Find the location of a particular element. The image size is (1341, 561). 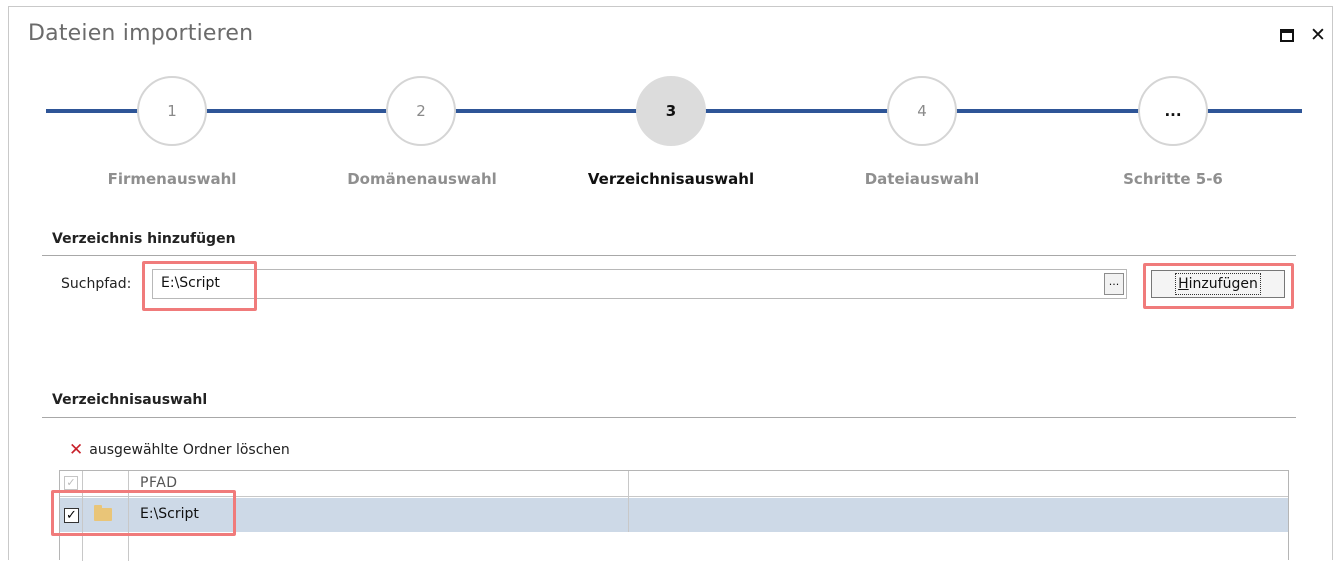

step-2-circle: 2 is located at coordinates (421, 111).